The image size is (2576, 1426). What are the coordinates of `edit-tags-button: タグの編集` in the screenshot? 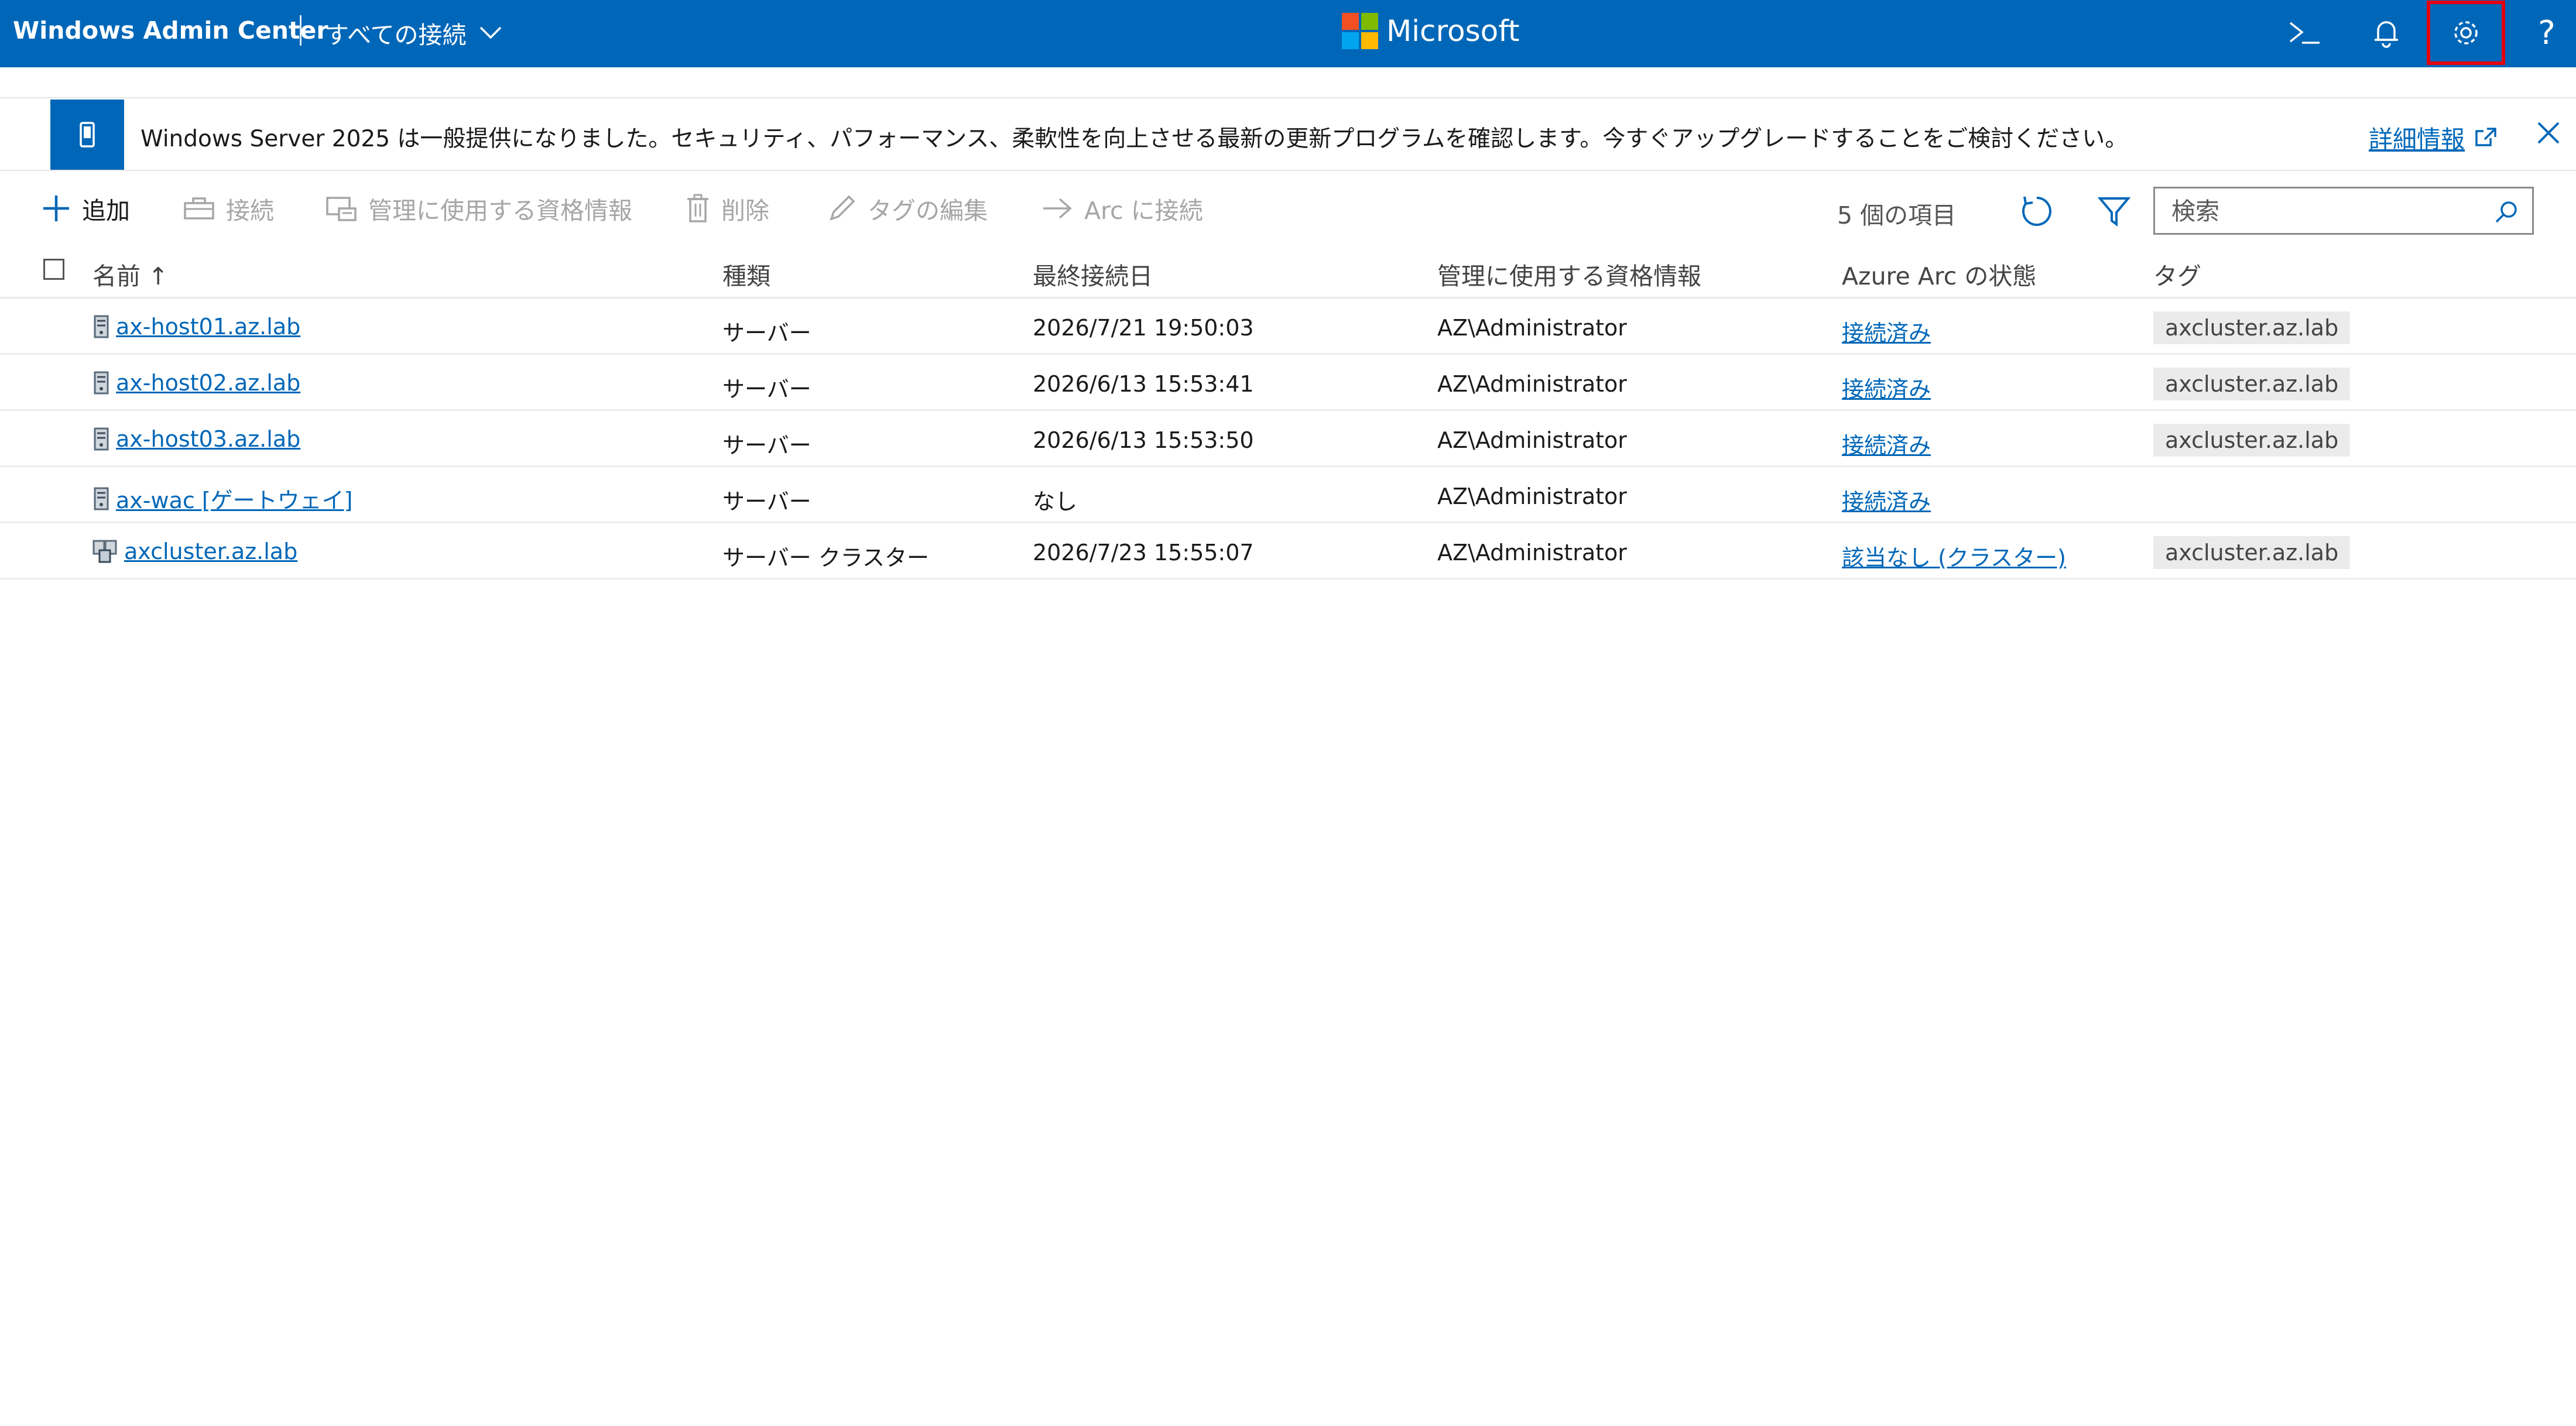 It's located at (907, 208).